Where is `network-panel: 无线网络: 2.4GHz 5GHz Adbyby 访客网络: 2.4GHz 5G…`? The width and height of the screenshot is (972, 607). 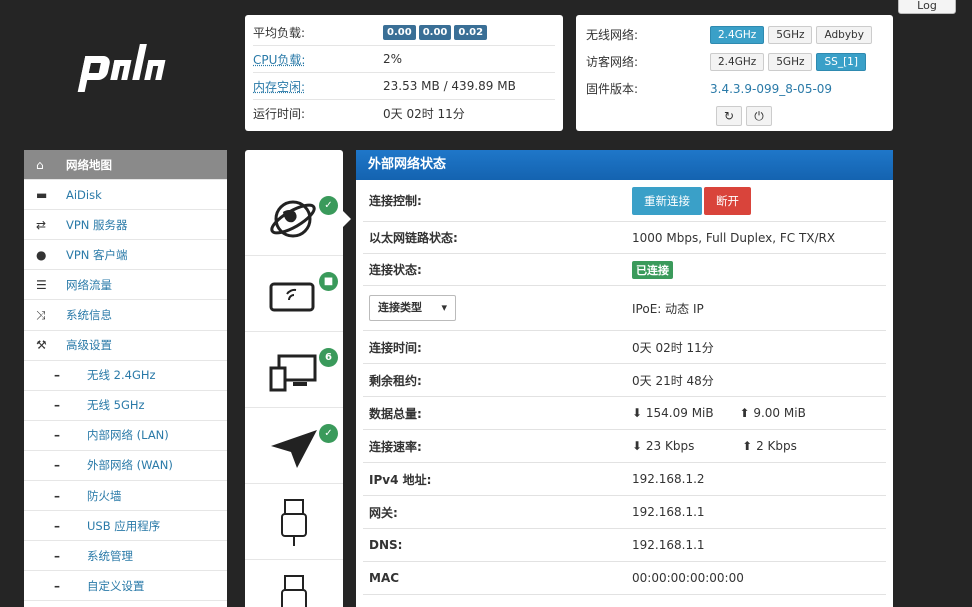
network-panel: 无线网络: 2.4GHz 5GHz Adbyby 访客网络: 2.4GHz 5G… is located at coordinates (734, 73).